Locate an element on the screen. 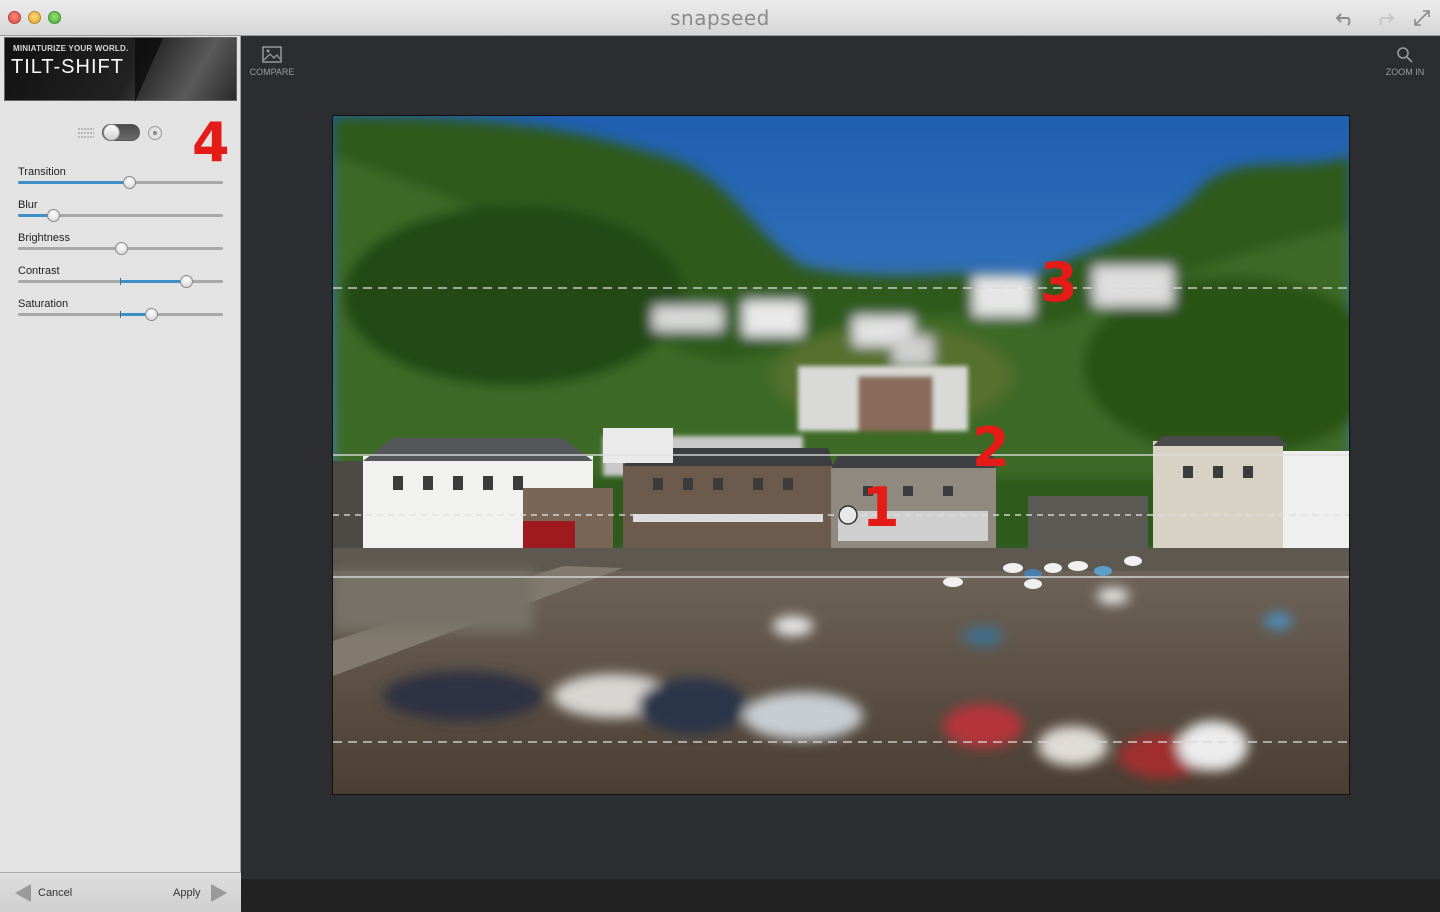 Image resolution: width=1440 pixels, height=912 pixels. apply-arrow-icon is located at coordinates (219, 893).